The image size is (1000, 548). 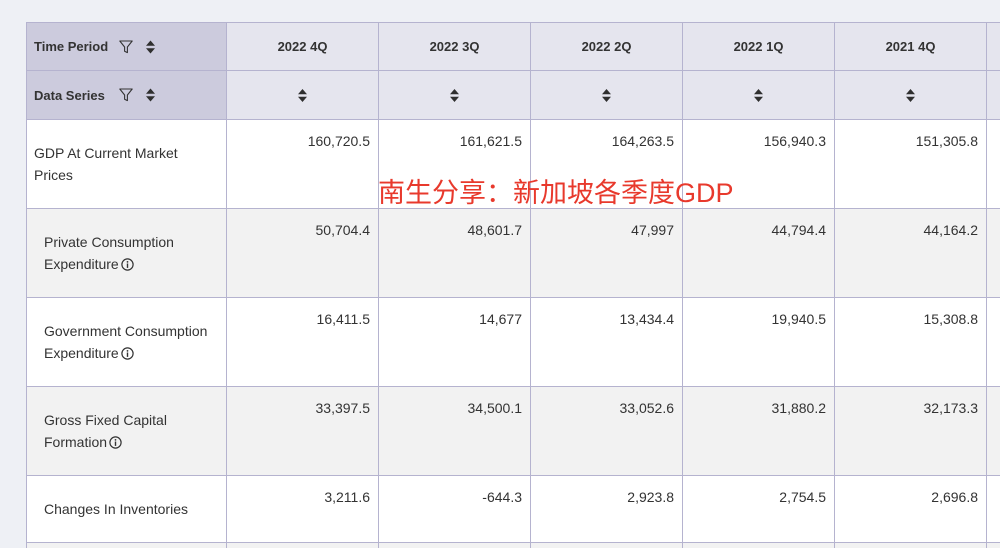 I want to click on table-cell: -644.3, so click(x=455, y=509).